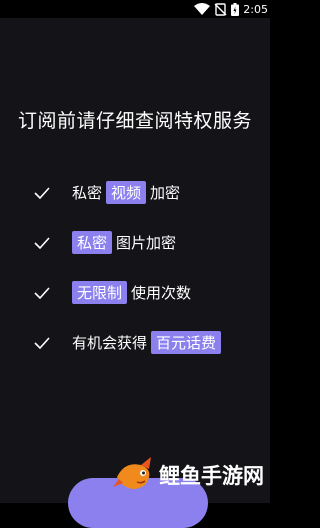  Describe the element at coordinates (134, 121) in the screenshot. I see `page-title: 订阅前请仔细查阅特权服务` at that location.